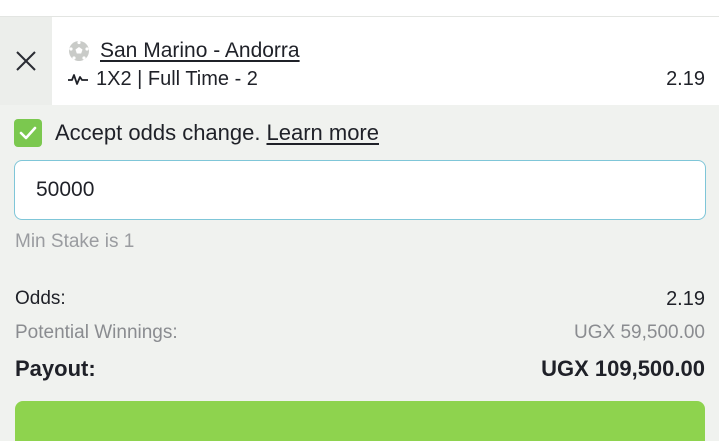  What do you see at coordinates (200, 51) in the screenshot?
I see `match-name-link: San Marino - Andorra` at bounding box center [200, 51].